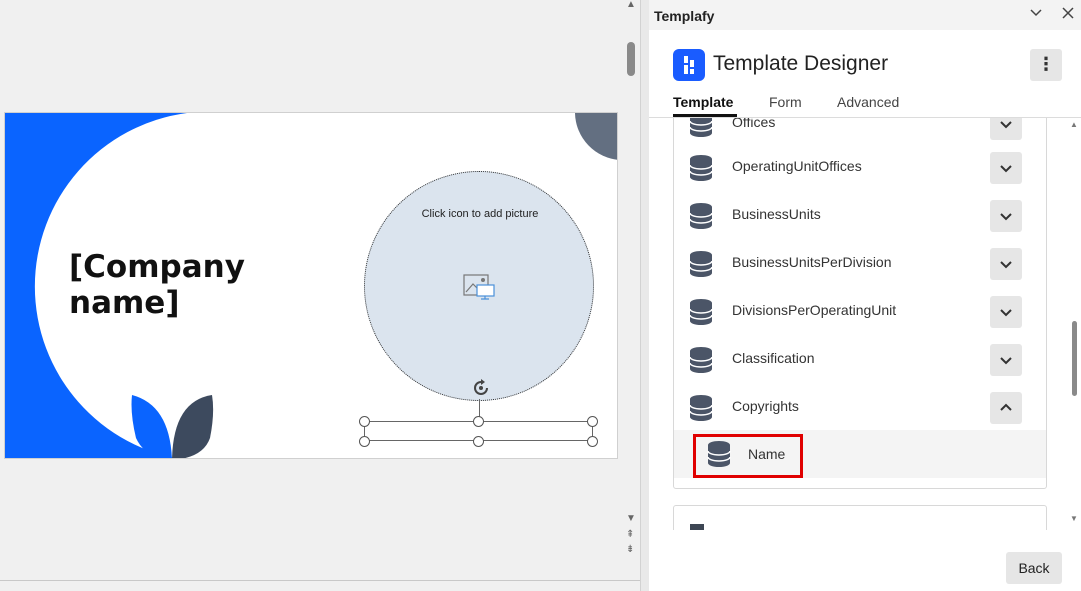  Describe the element at coordinates (703, 102) in the screenshot. I see `tab-template: Template` at that location.